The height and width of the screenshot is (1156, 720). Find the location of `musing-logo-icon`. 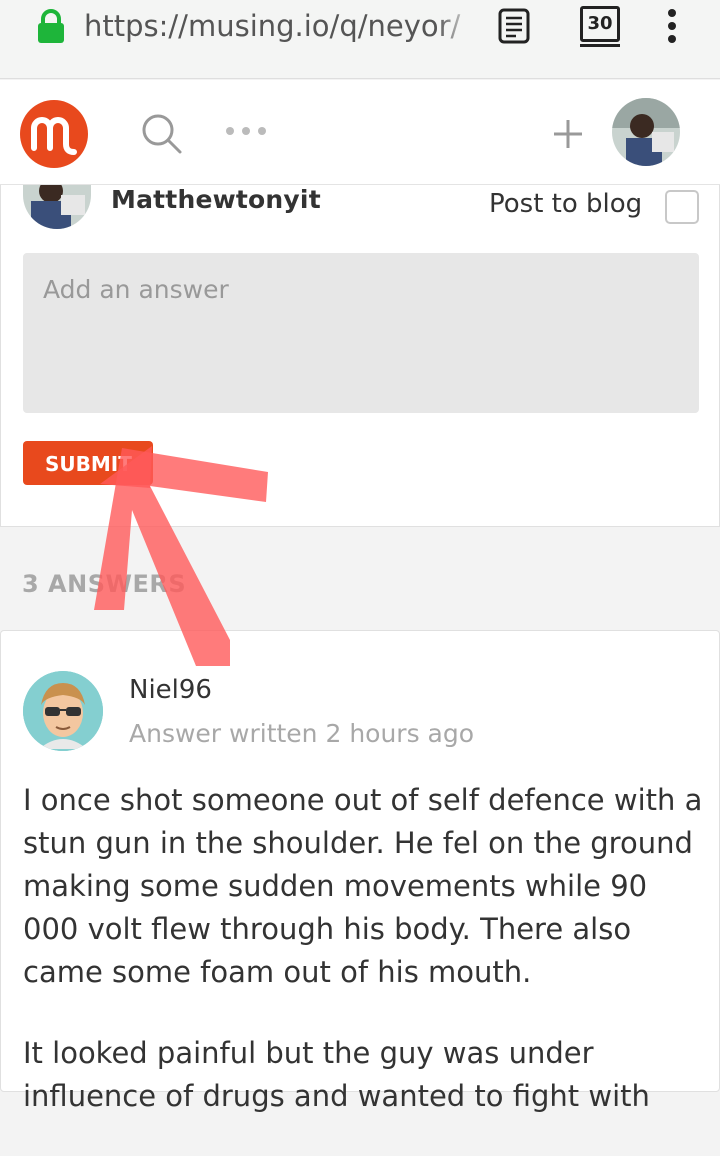

musing-logo-icon is located at coordinates (54, 136).